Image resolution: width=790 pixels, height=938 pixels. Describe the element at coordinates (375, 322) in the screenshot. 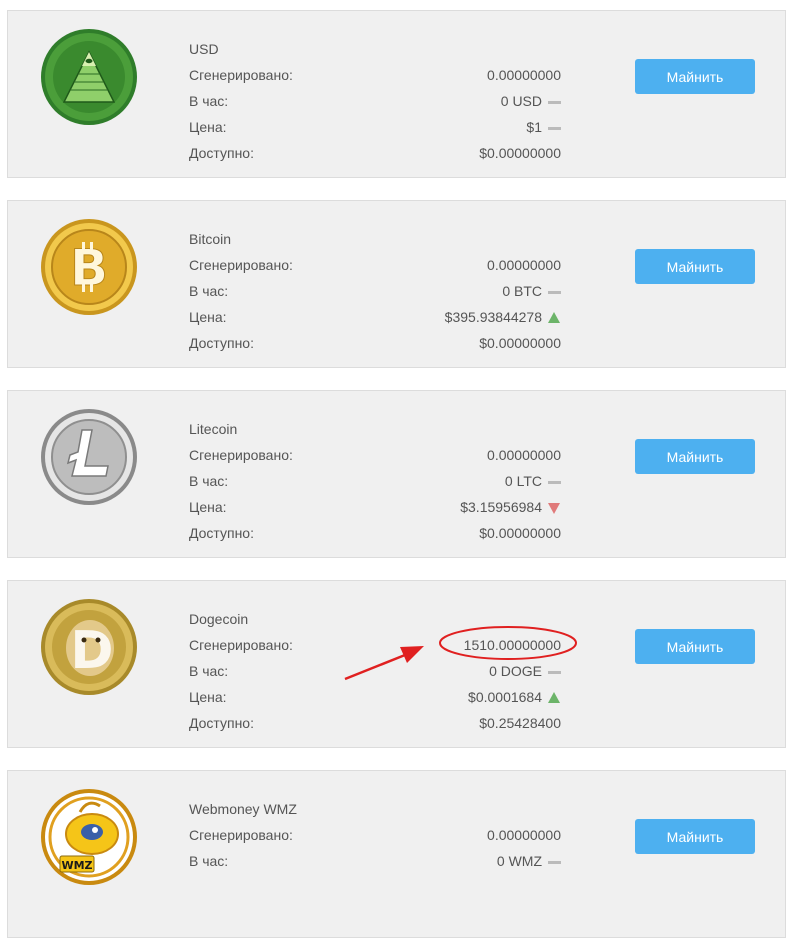

I see `price-row: Цена: $395.93844278` at that location.